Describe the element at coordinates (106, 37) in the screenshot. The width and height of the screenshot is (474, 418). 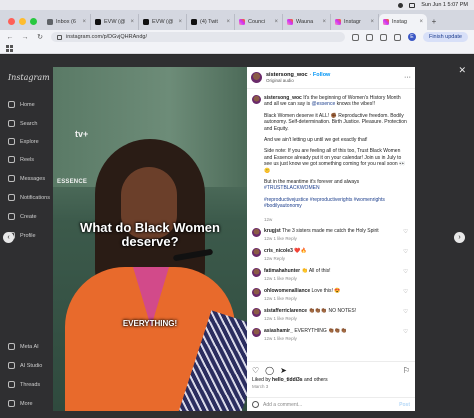
I see `url-text: instagram.com/p/DGvjQHRAndg/` at that location.